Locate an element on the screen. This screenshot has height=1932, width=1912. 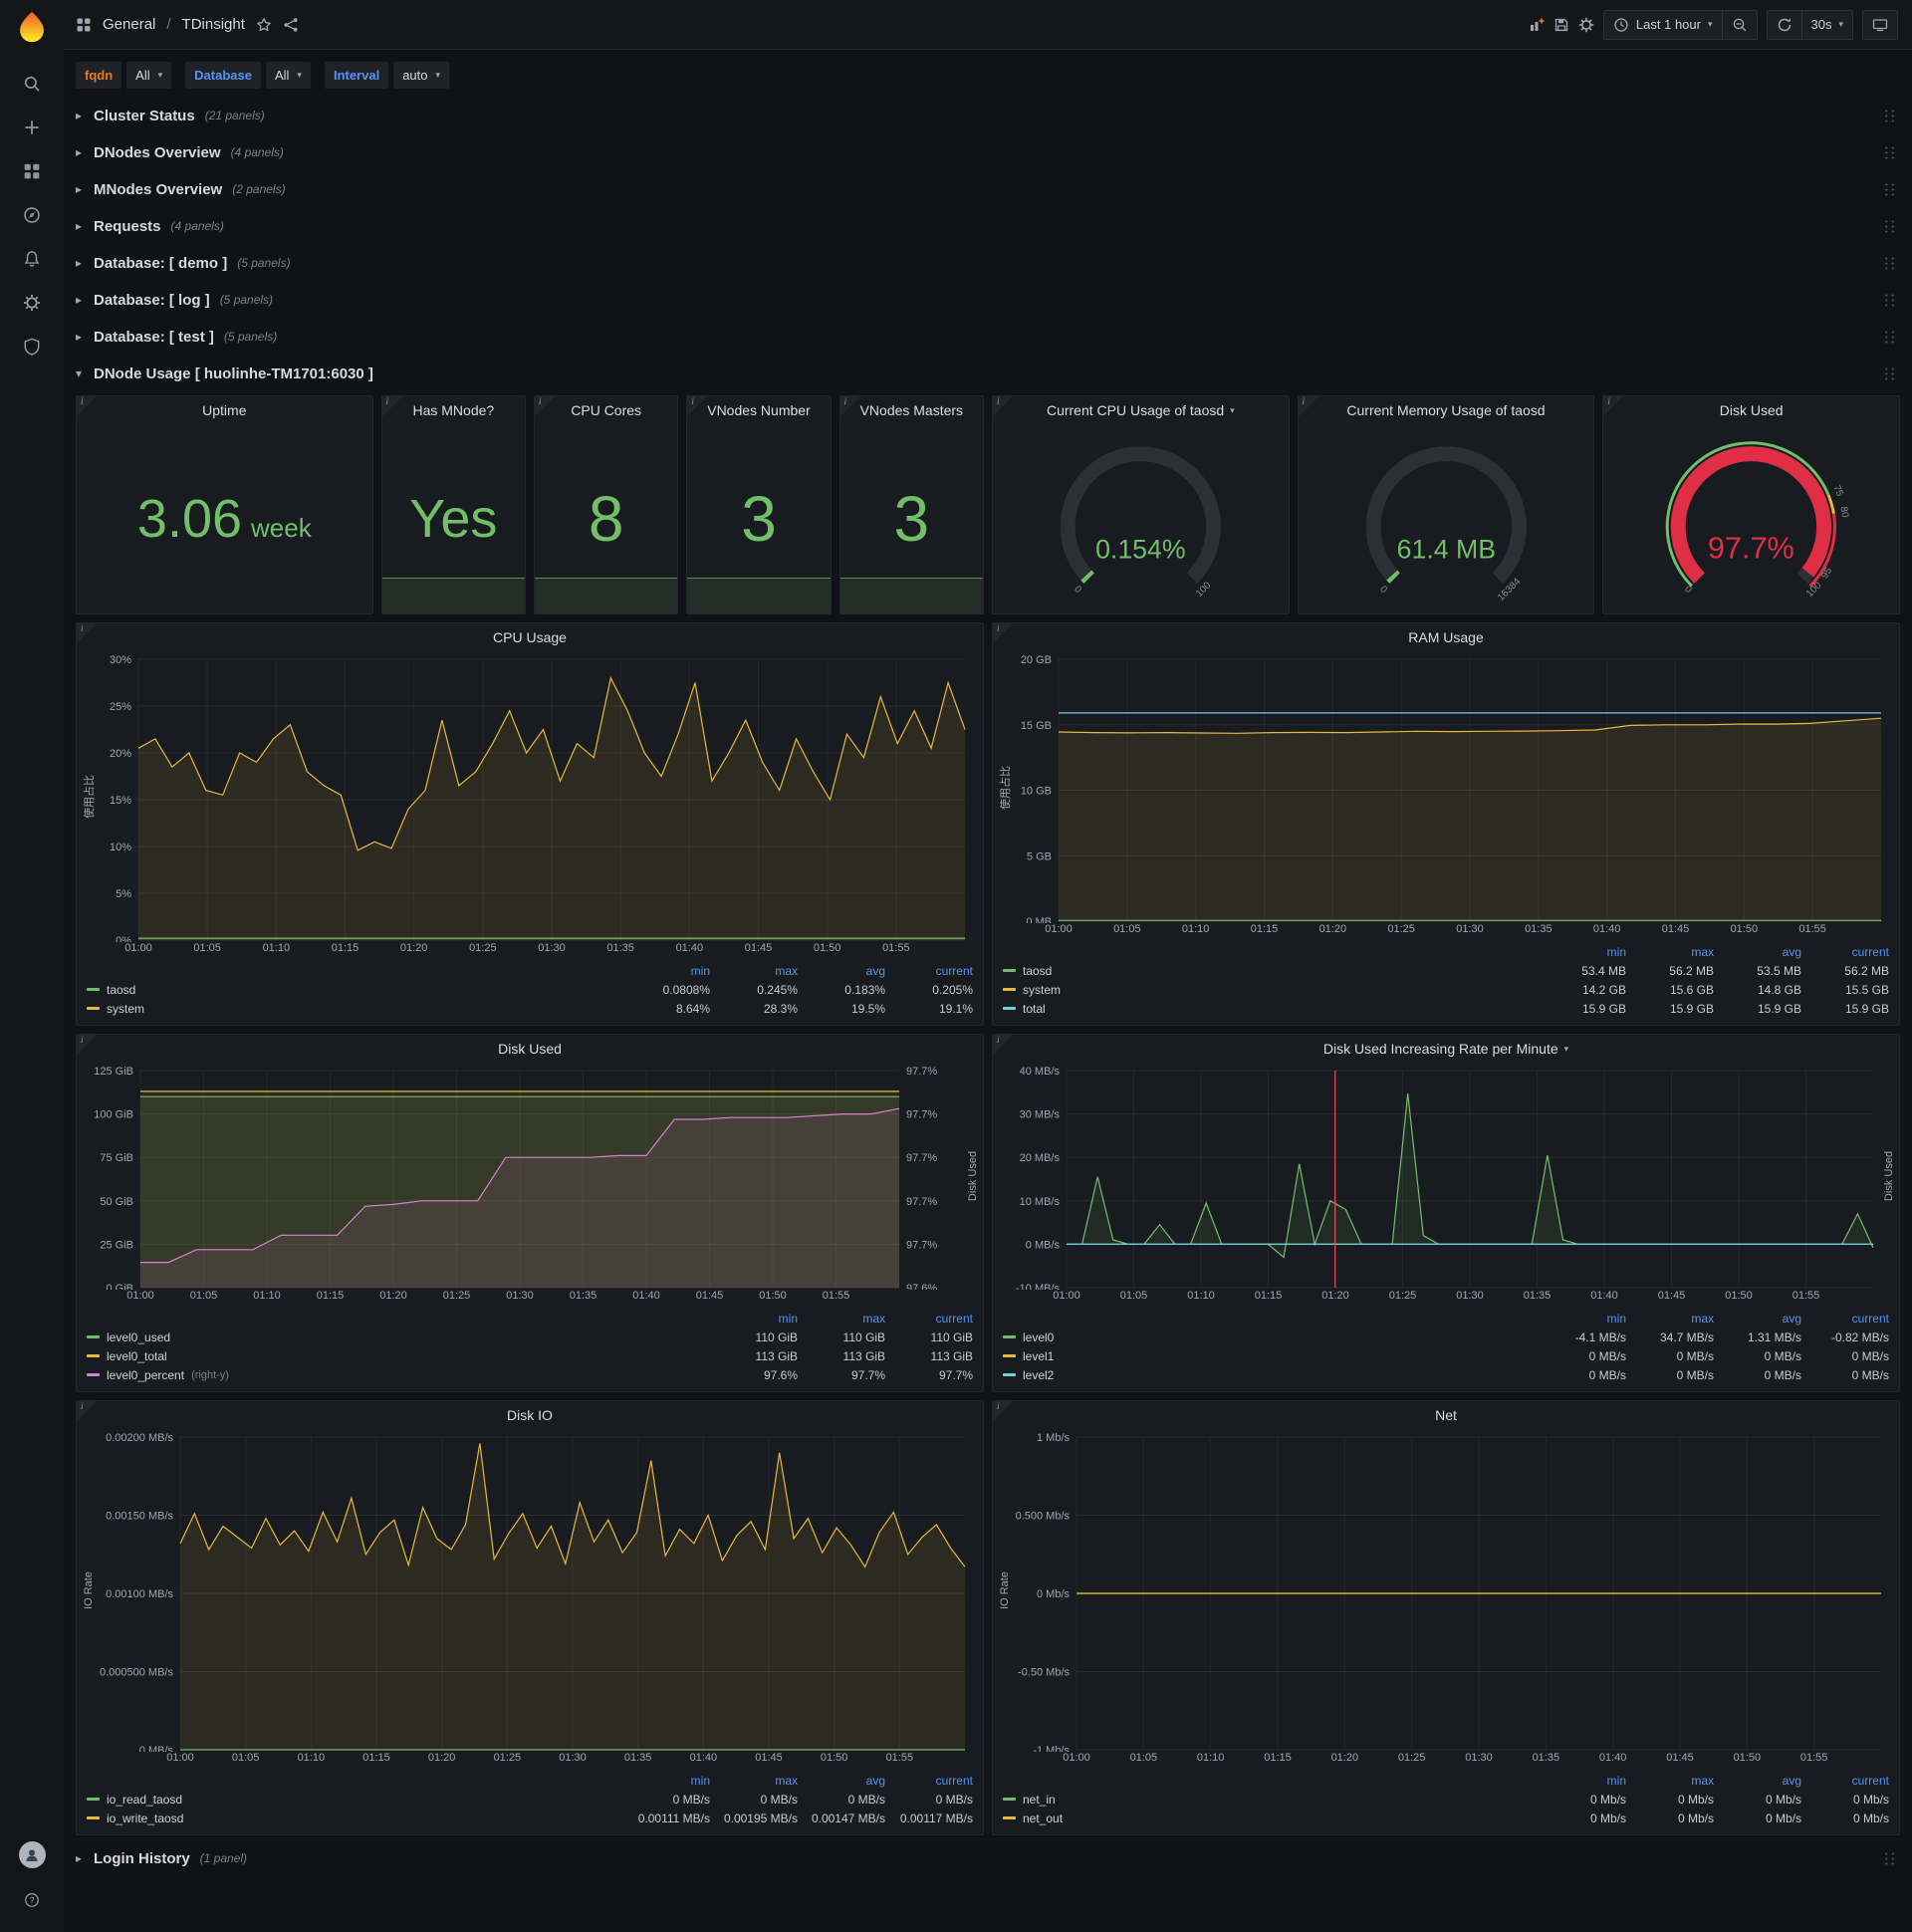
legend-series-toggle: level2 is located at coordinates (1271, 1375).